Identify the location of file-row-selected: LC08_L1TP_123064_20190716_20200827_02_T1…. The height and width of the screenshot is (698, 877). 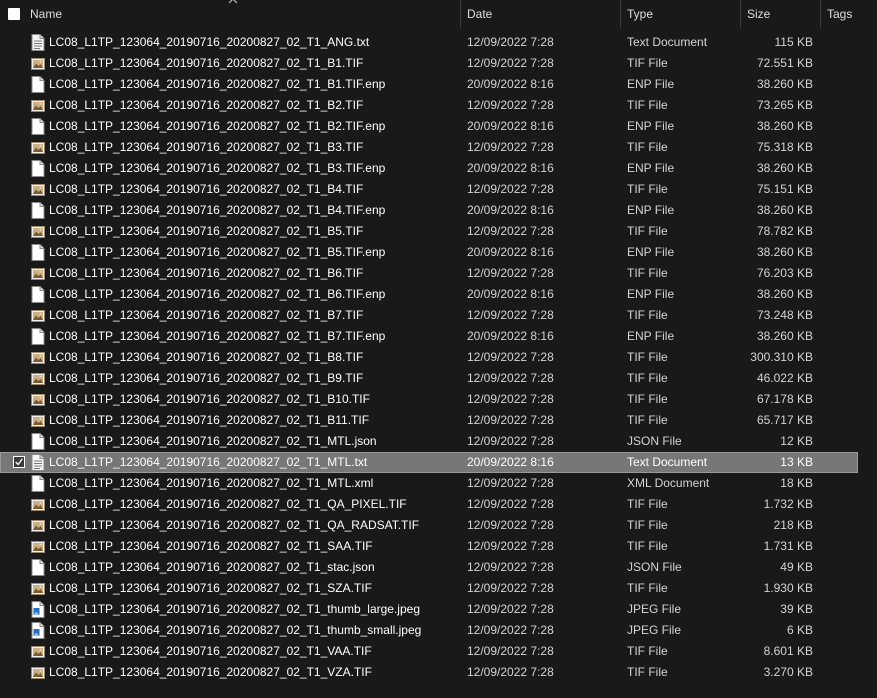
(429, 462).